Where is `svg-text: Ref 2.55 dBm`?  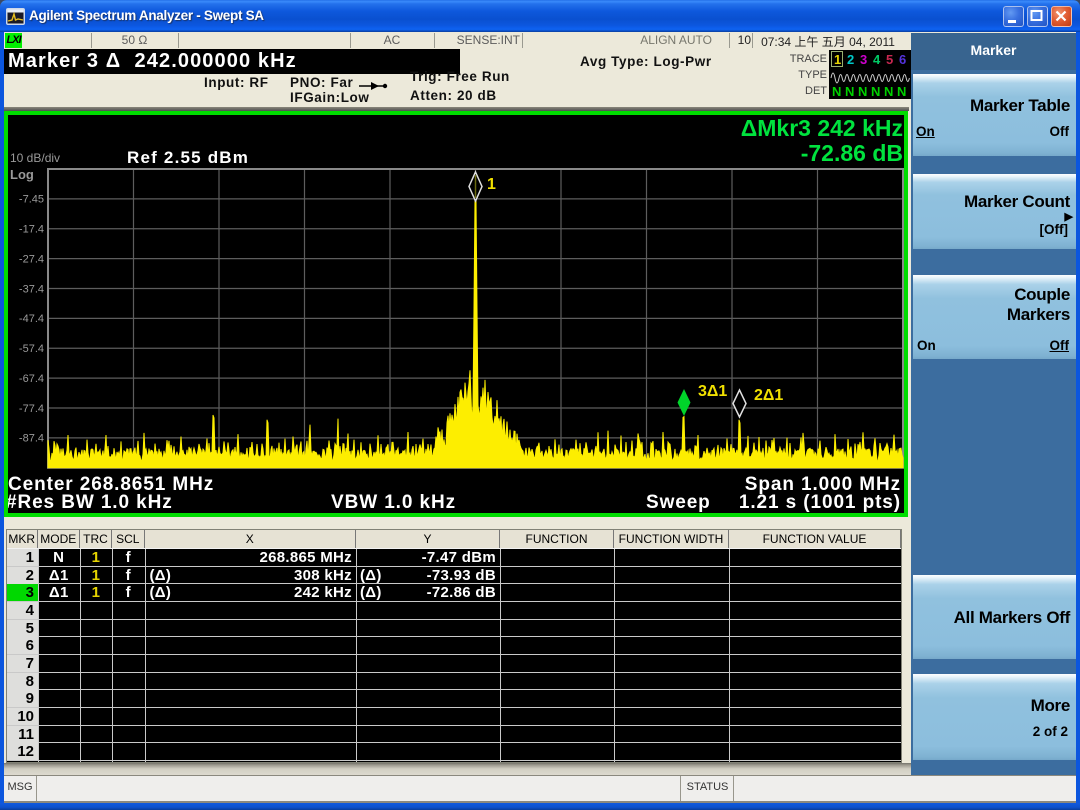
svg-text: Ref 2.55 dBm is located at coordinates (188, 157).